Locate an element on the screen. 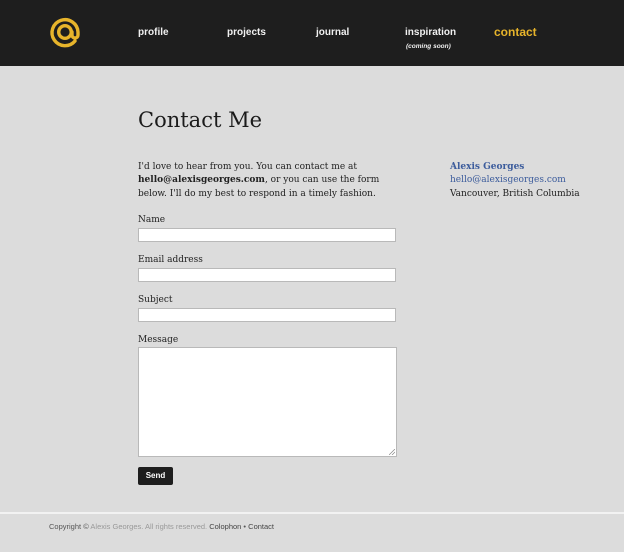  email-label: Email address is located at coordinates (170, 260).